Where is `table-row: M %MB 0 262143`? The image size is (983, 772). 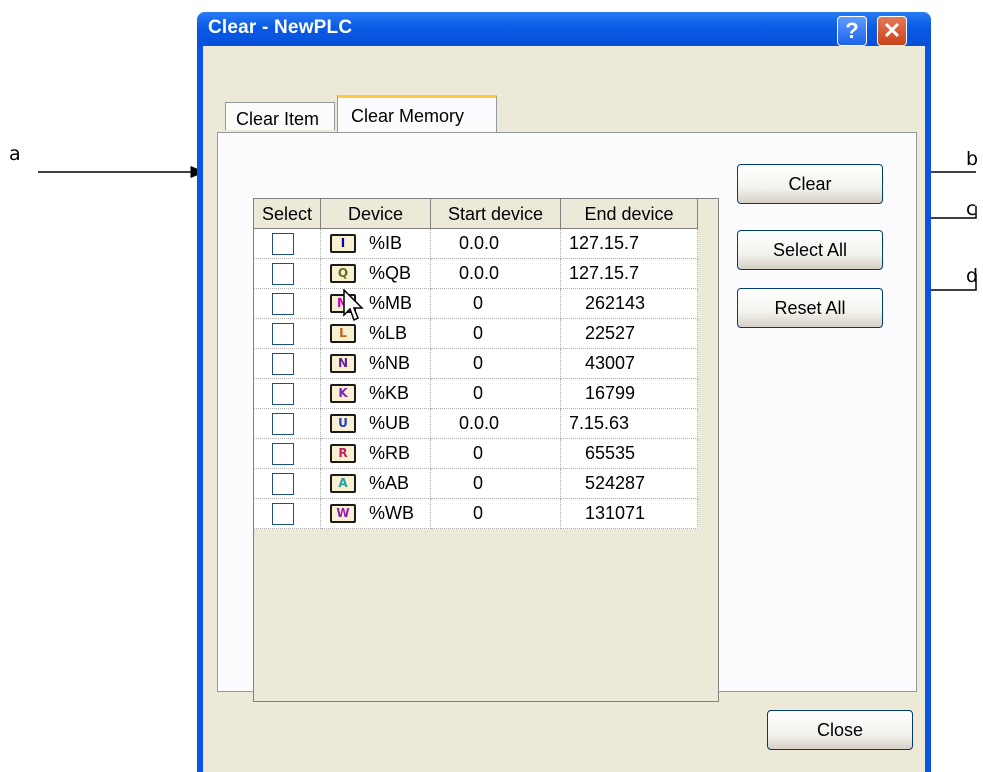 table-row: M %MB 0 262143 is located at coordinates (476, 304).